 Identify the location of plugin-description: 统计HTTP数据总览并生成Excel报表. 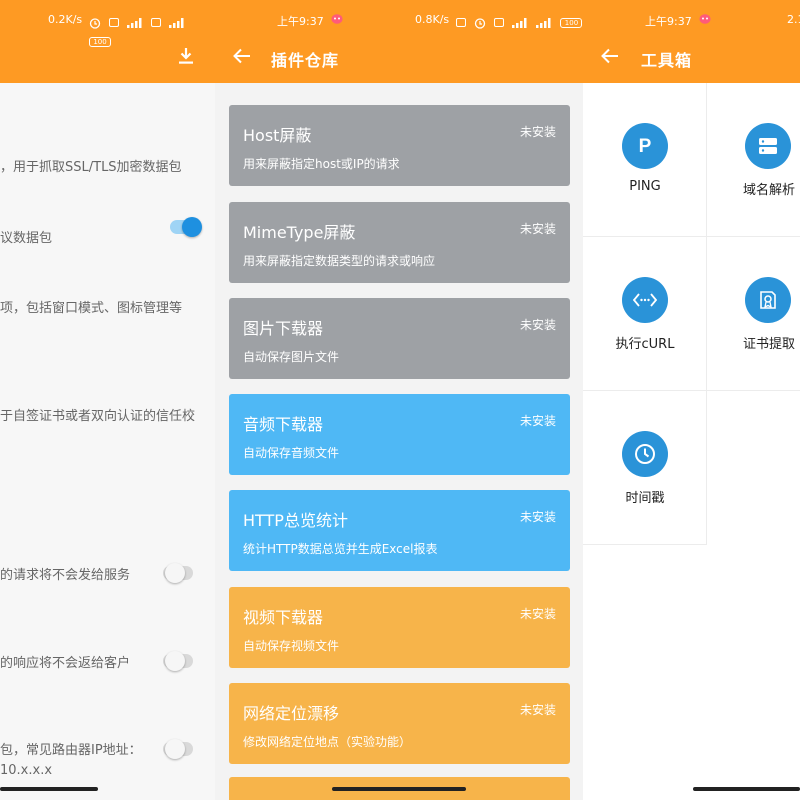
(340, 549).